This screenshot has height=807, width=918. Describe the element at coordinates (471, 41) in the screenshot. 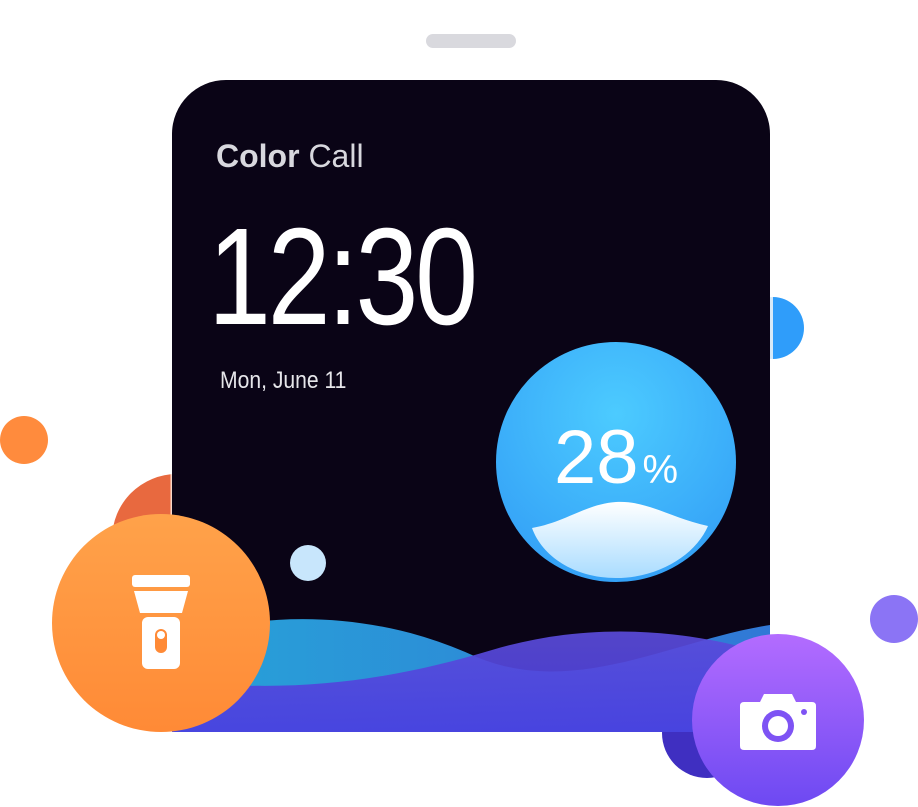

I see `drag-handle` at that location.